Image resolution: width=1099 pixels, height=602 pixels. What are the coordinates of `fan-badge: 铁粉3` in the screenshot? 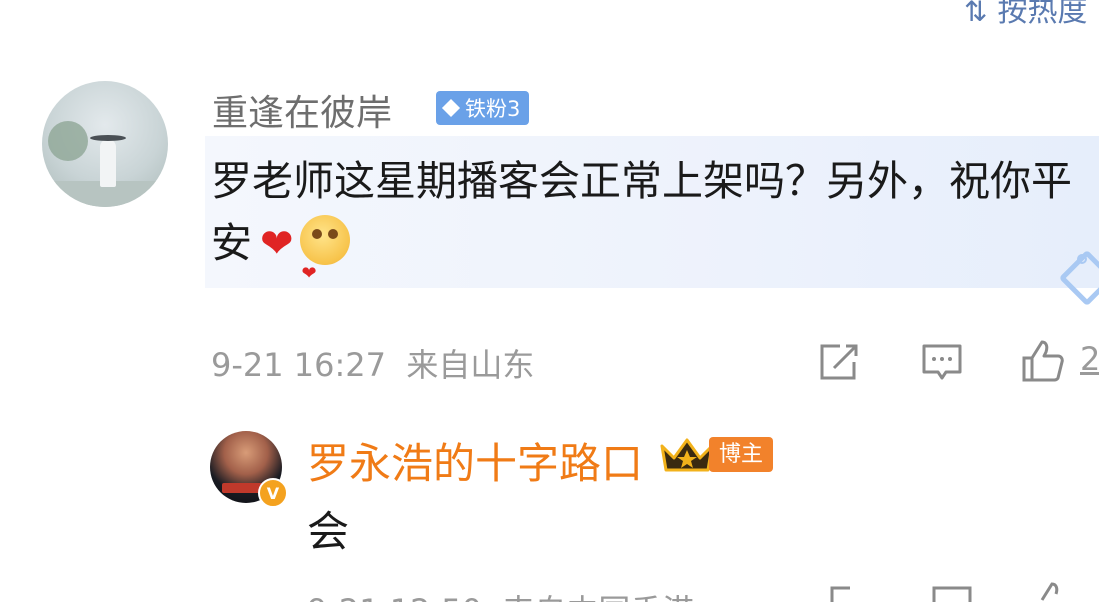 It's located at (483, 108).